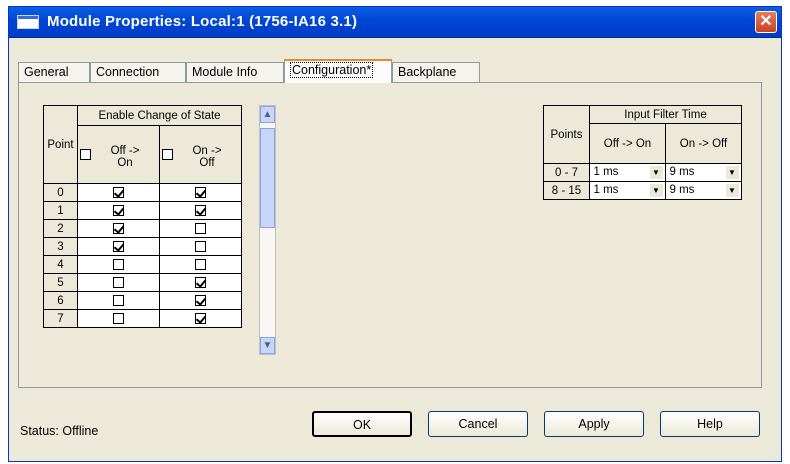  What do you see at coordinates (60, 228) in the screenshot?
I see `point-cell: 2` at bounding box center [60, 228].